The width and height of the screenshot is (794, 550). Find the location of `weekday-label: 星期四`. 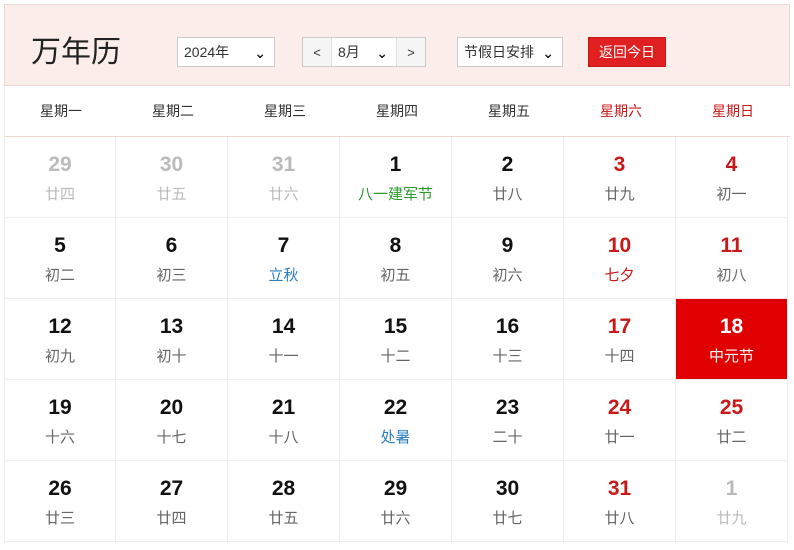

weekday-label: 星期四 is located at coordinates (397, 111).